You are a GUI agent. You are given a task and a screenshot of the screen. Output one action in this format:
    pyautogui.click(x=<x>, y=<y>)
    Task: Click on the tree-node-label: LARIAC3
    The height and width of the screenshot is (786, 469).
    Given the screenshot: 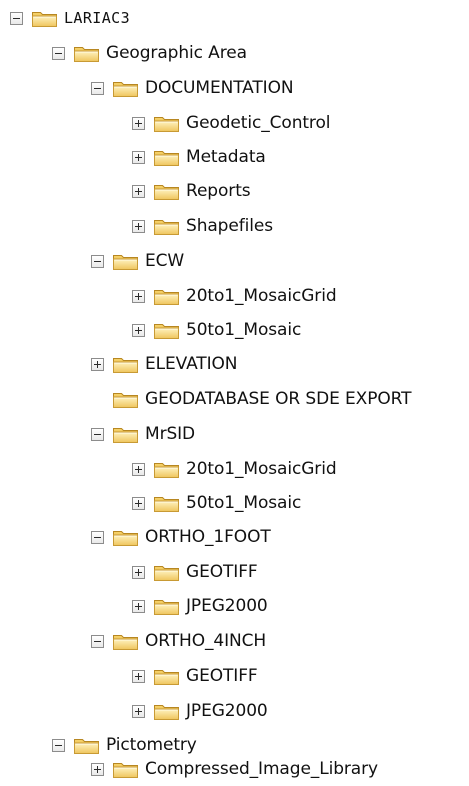 What is the action you would take?
    pyautogui.click(x=97, y=18)
    